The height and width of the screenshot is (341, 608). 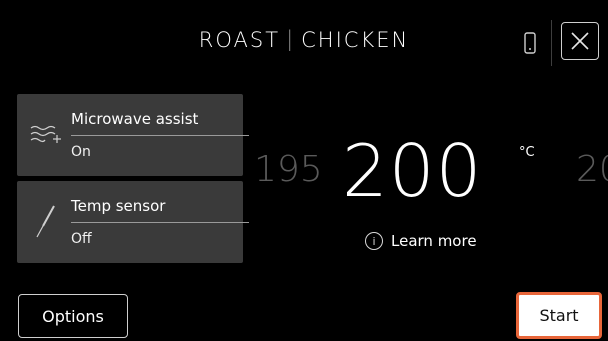 I want to click on microwave-assist-label: Microwave assist, so click(x=135, y=119).